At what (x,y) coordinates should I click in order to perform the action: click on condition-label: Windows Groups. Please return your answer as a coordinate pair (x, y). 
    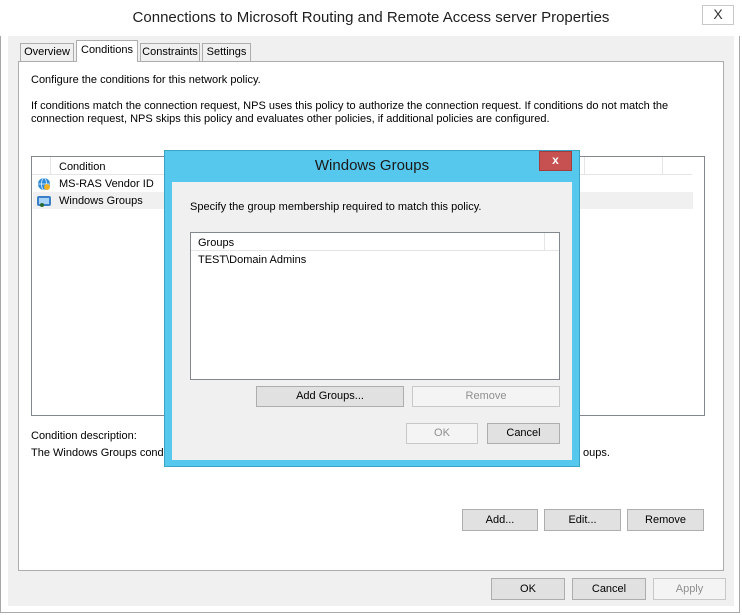
    Looking at the image, I should click on (101, 201).